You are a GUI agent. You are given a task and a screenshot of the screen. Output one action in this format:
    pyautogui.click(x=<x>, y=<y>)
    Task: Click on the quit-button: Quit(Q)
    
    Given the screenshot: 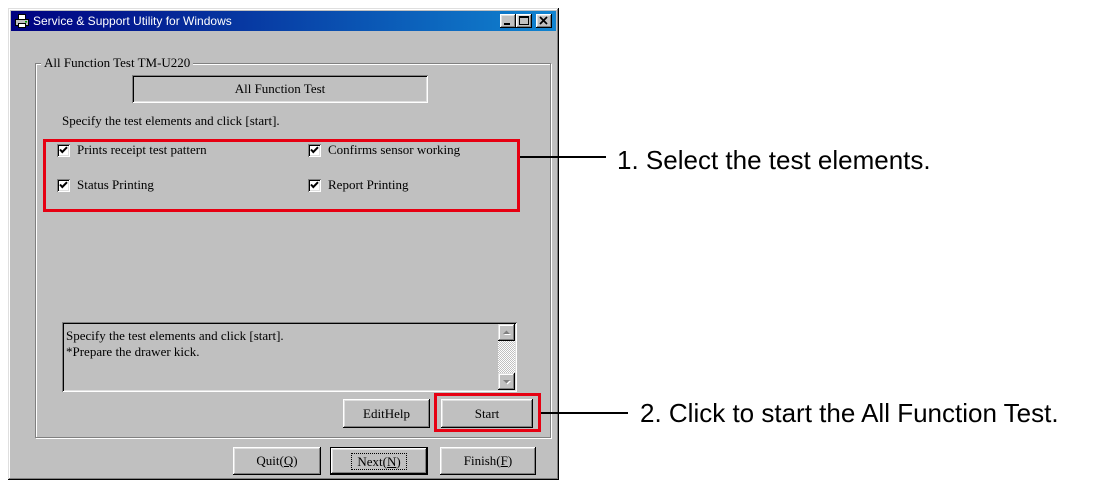 What is the action you would take?
    pyautogui.click(x=277, y=461)
    